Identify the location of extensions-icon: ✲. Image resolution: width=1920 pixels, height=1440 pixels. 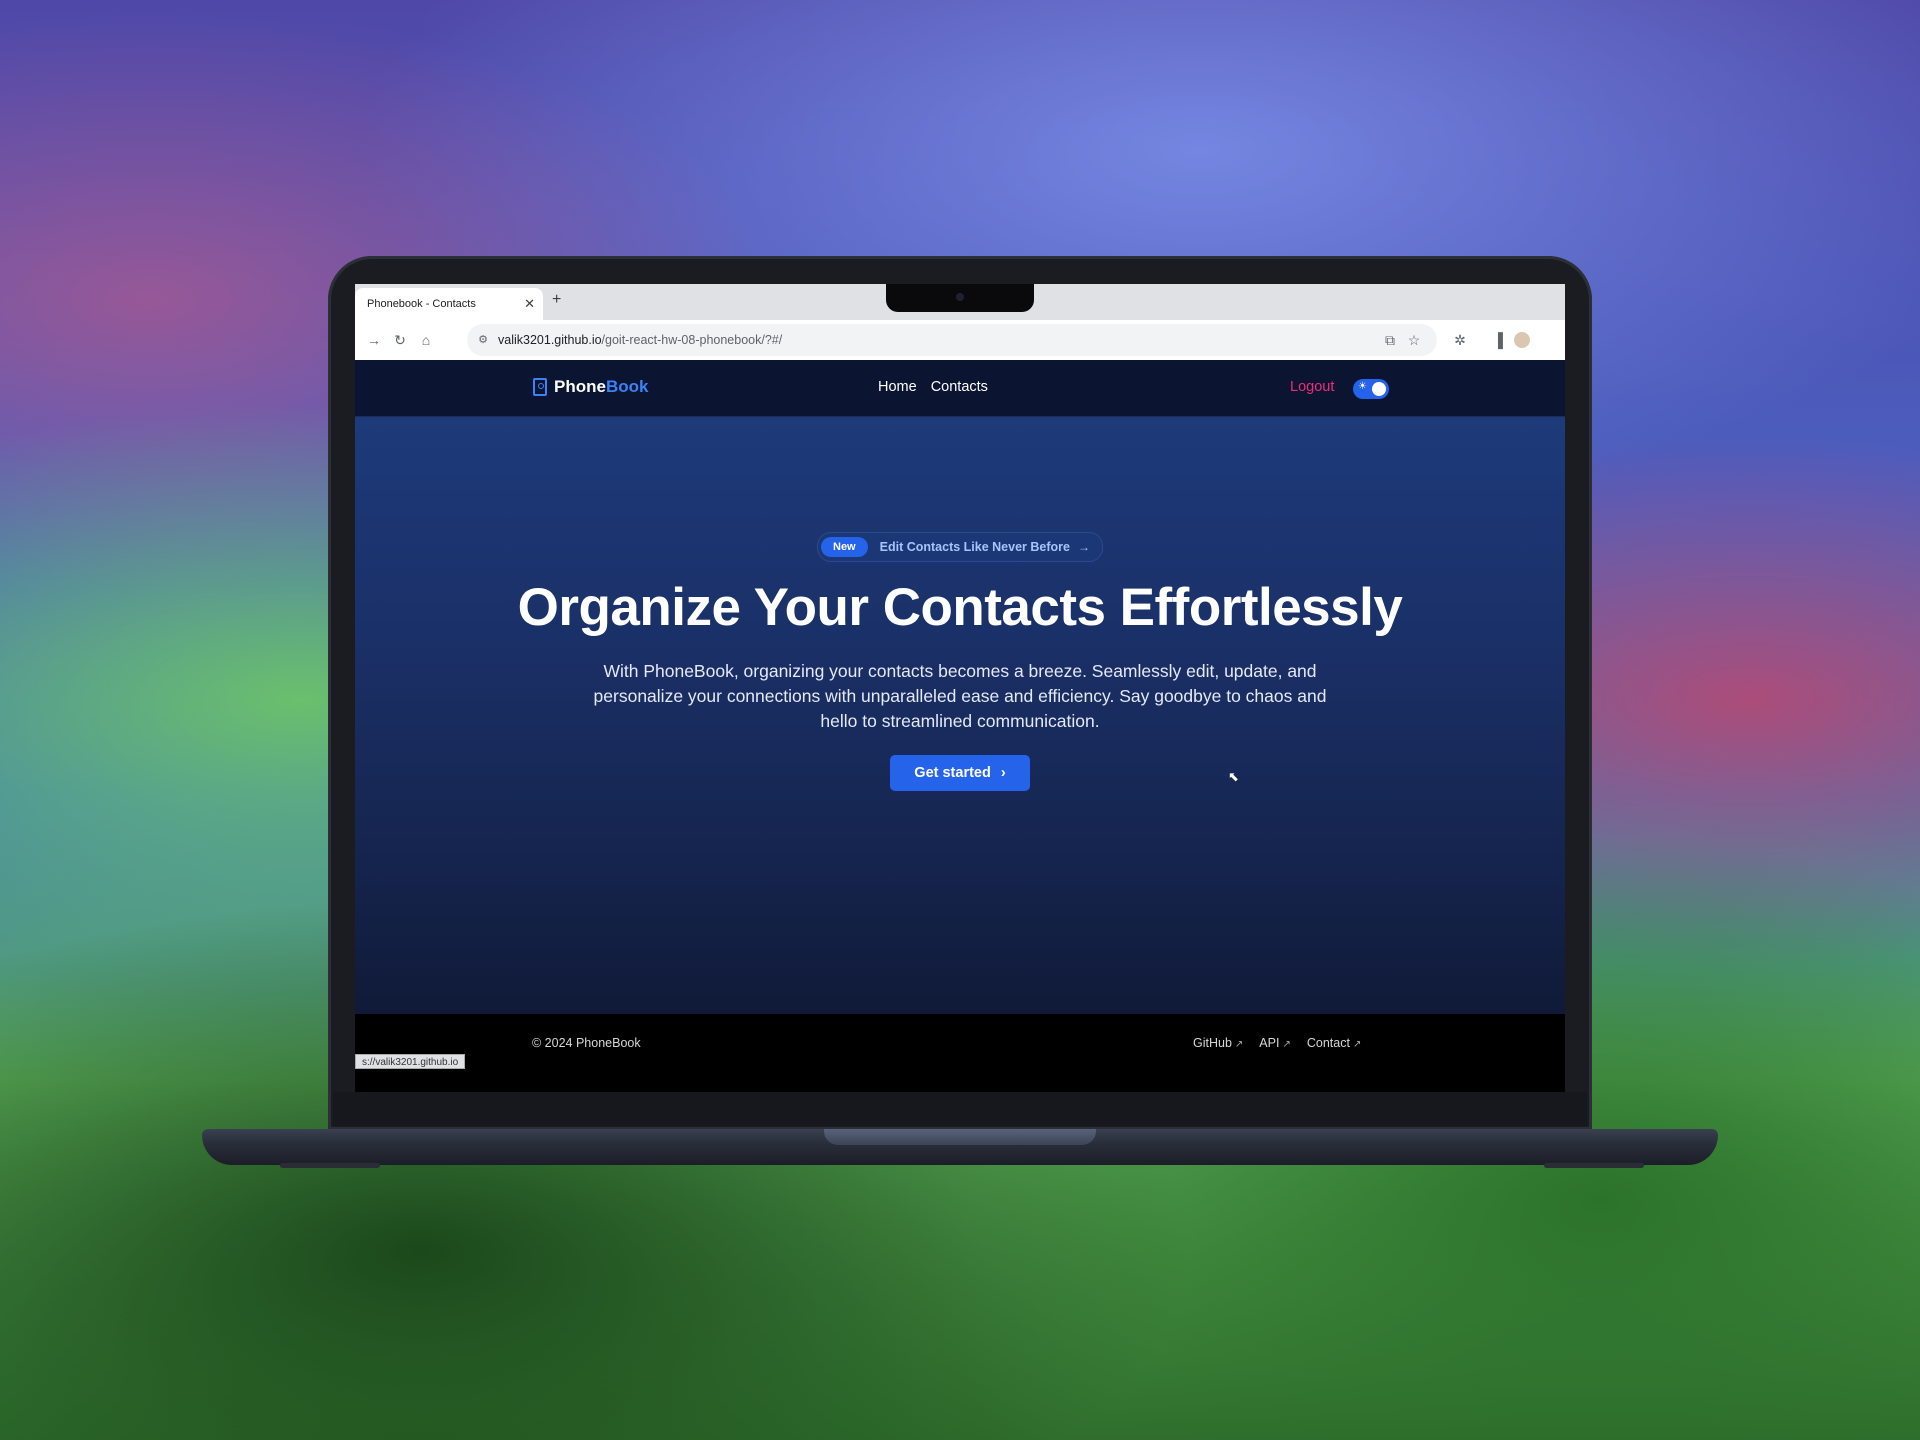
(1460, 340).